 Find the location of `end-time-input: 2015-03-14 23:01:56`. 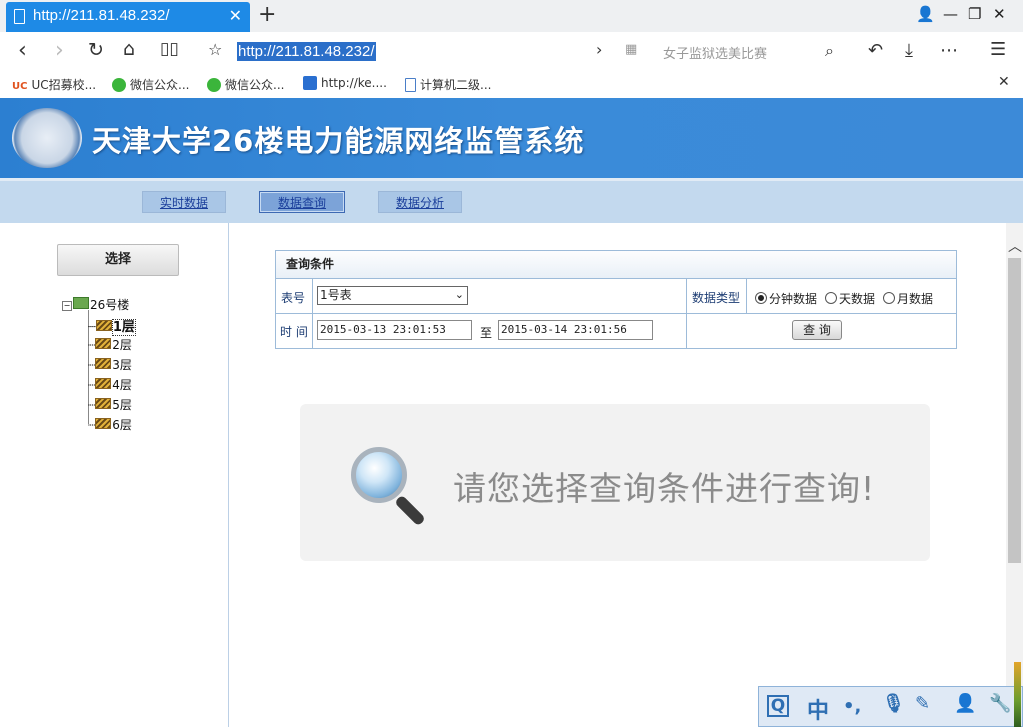

end-time-input: 2015-03-14 23:01:56 is located at coordinates (575, 330).